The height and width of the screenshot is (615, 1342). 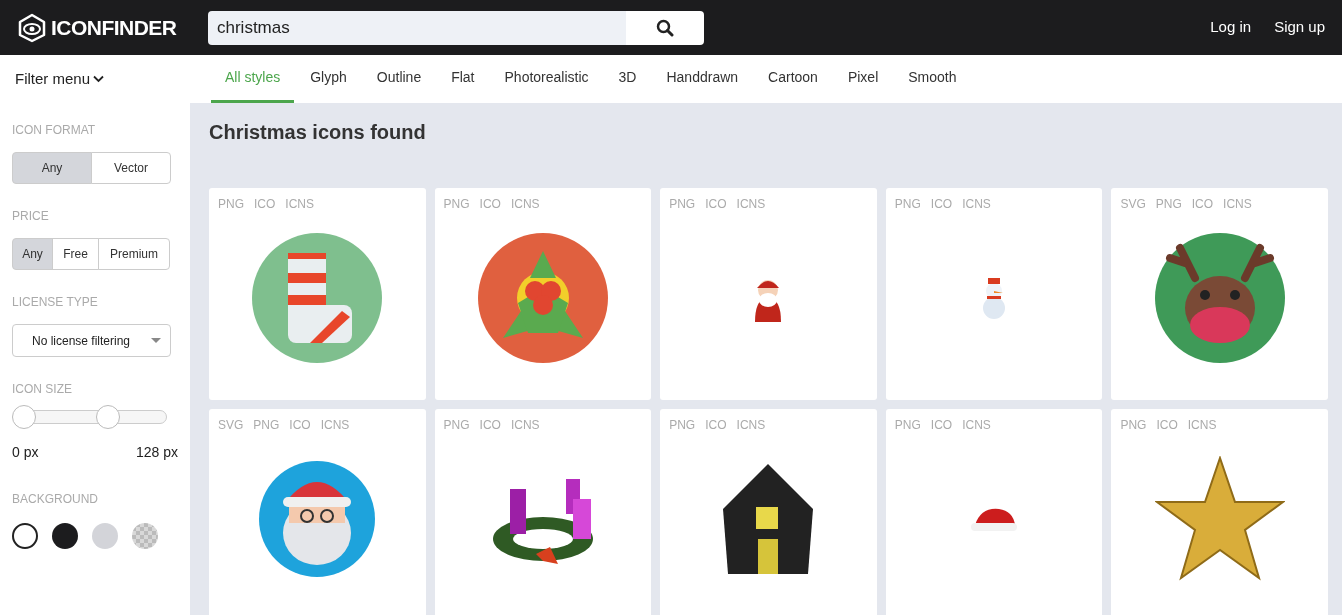 I want to click on filter-option: Premium, so click(x=134, y=254).